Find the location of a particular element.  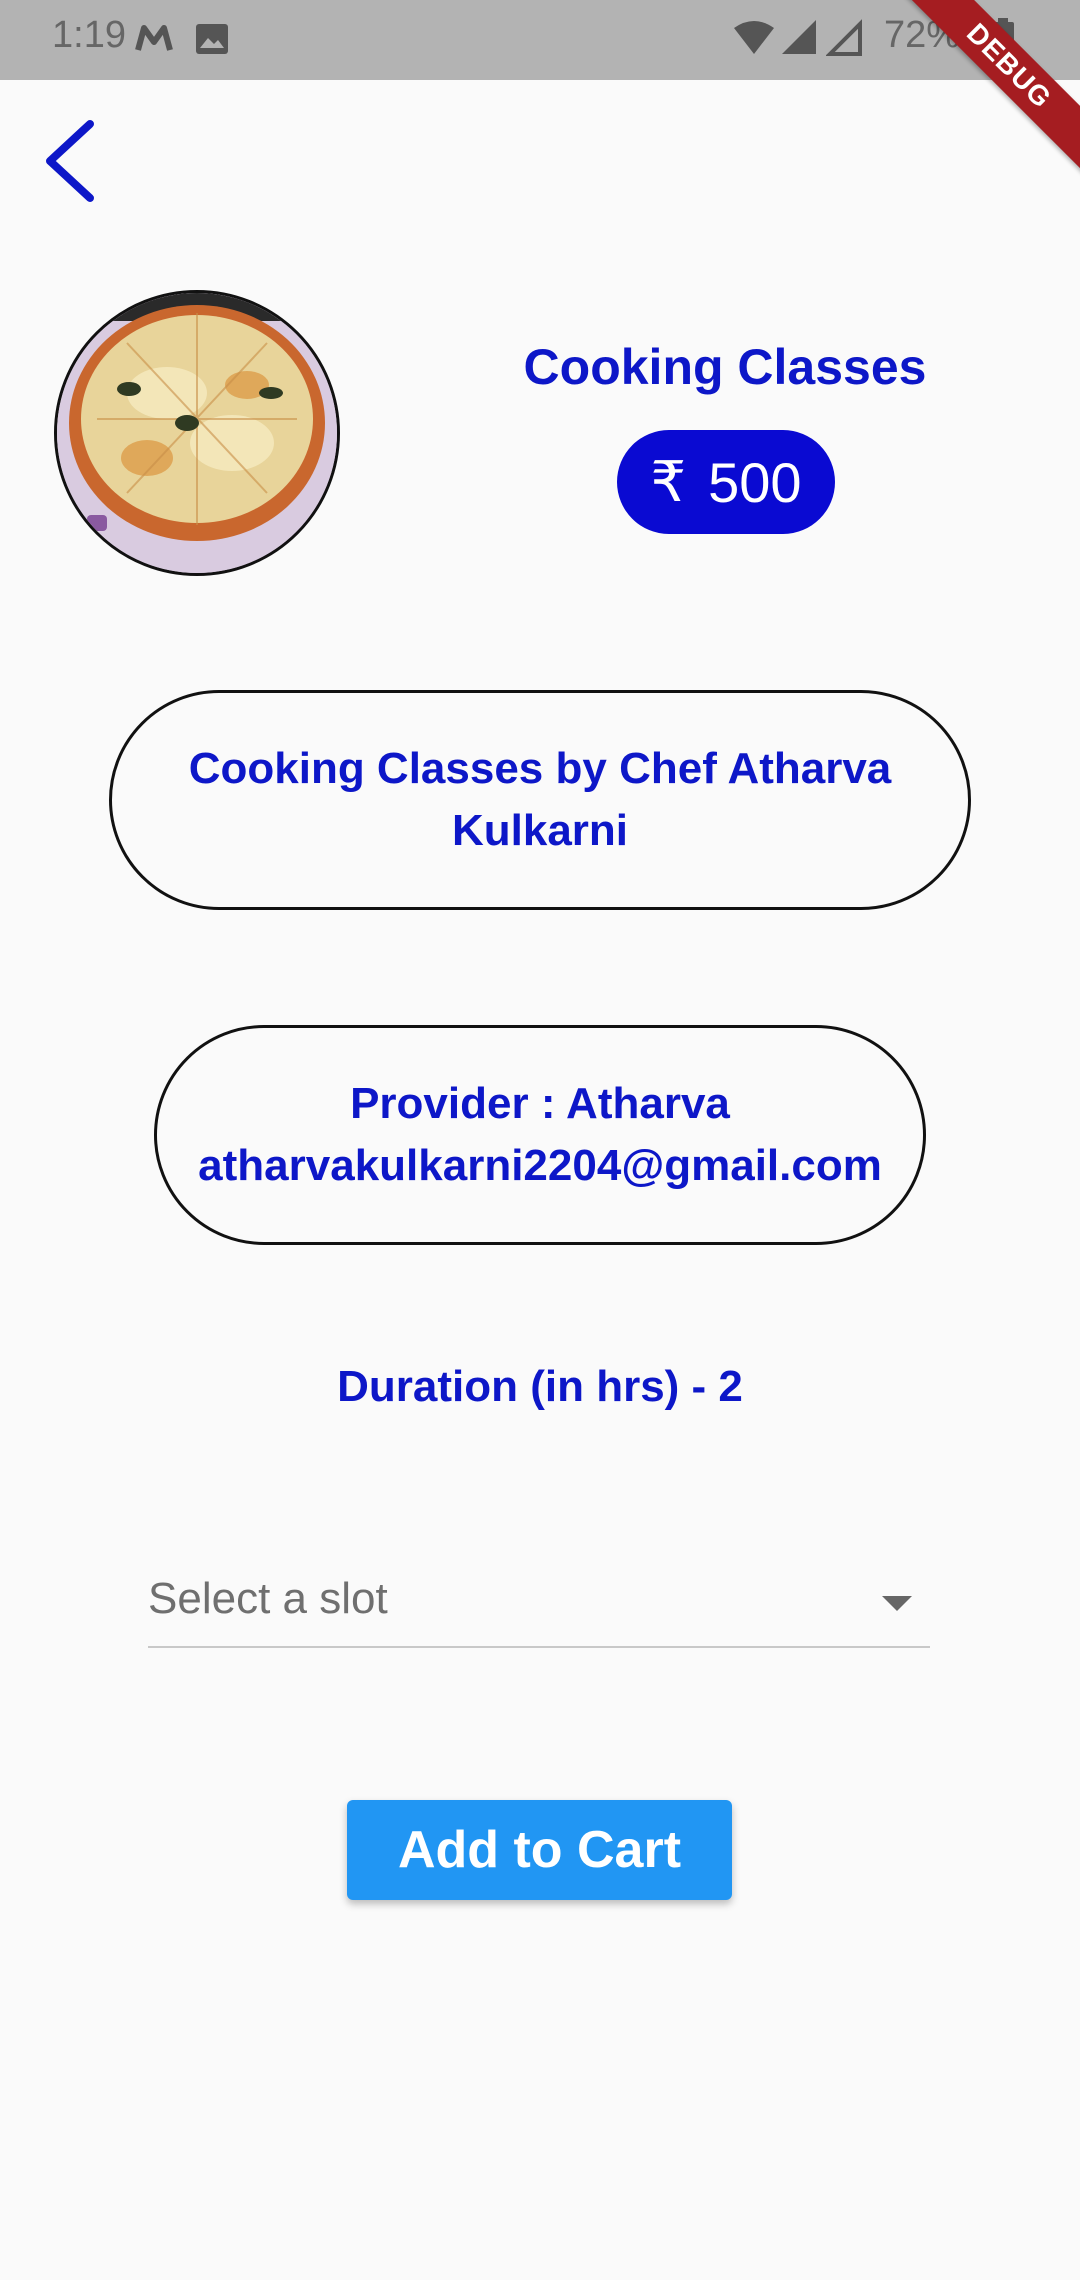

chevron-left-icon is located at coordinates (70, 161).